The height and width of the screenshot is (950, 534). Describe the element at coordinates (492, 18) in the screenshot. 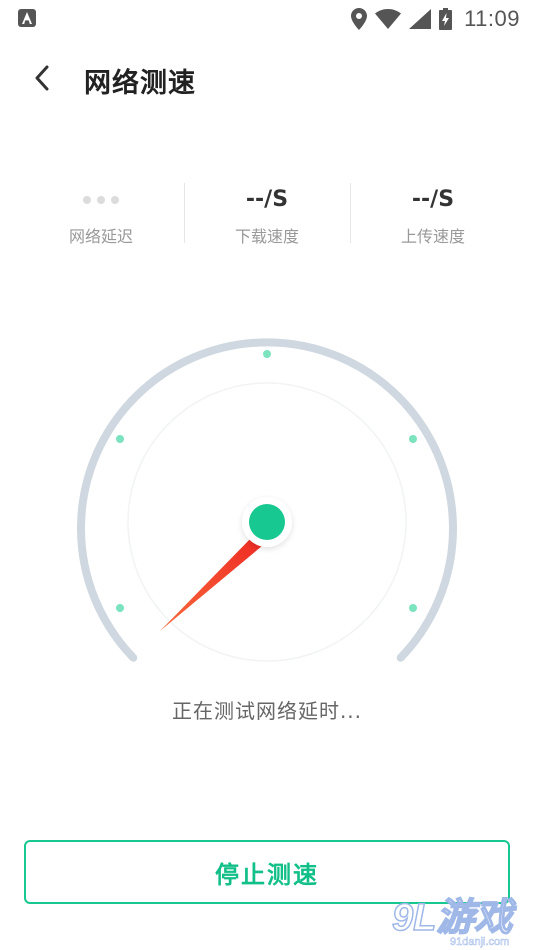

I see `clock: 11:09` at that location.